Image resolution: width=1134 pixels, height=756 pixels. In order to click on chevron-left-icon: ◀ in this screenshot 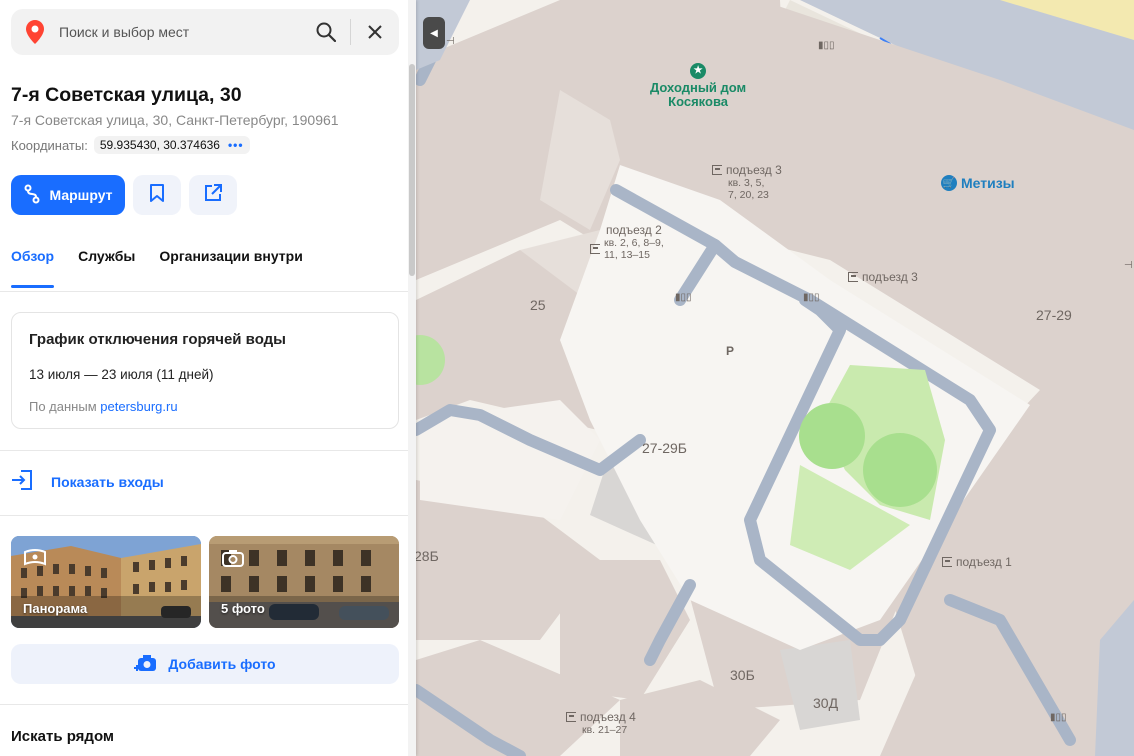, I will do `click(434, 33)`.